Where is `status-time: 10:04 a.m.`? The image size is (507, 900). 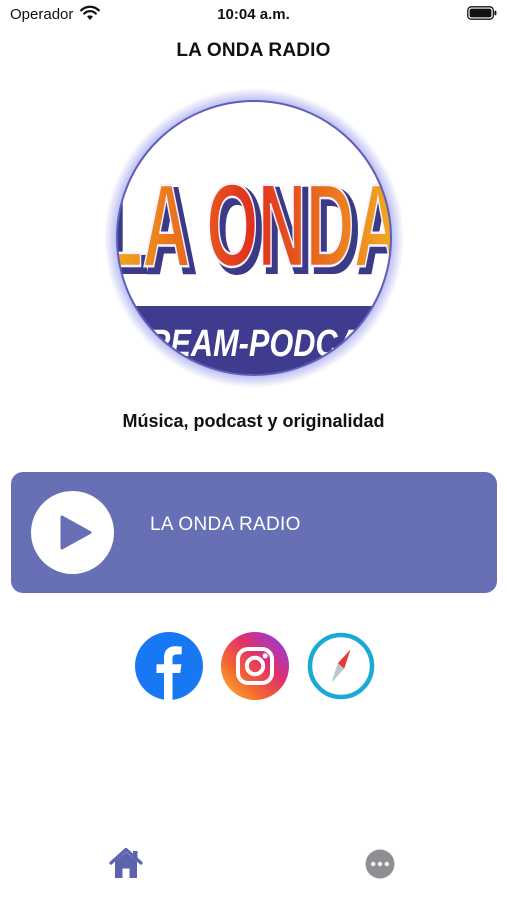 status-time: 10:04 a.m. is located at coordinates (253, 14).